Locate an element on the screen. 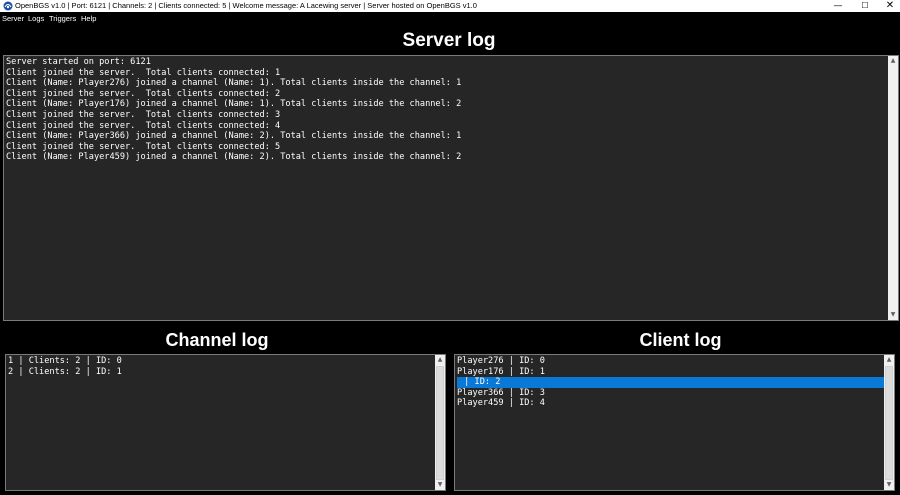  menu-bar: Server Logs Triggers Help is located at coordinates (450, 19).